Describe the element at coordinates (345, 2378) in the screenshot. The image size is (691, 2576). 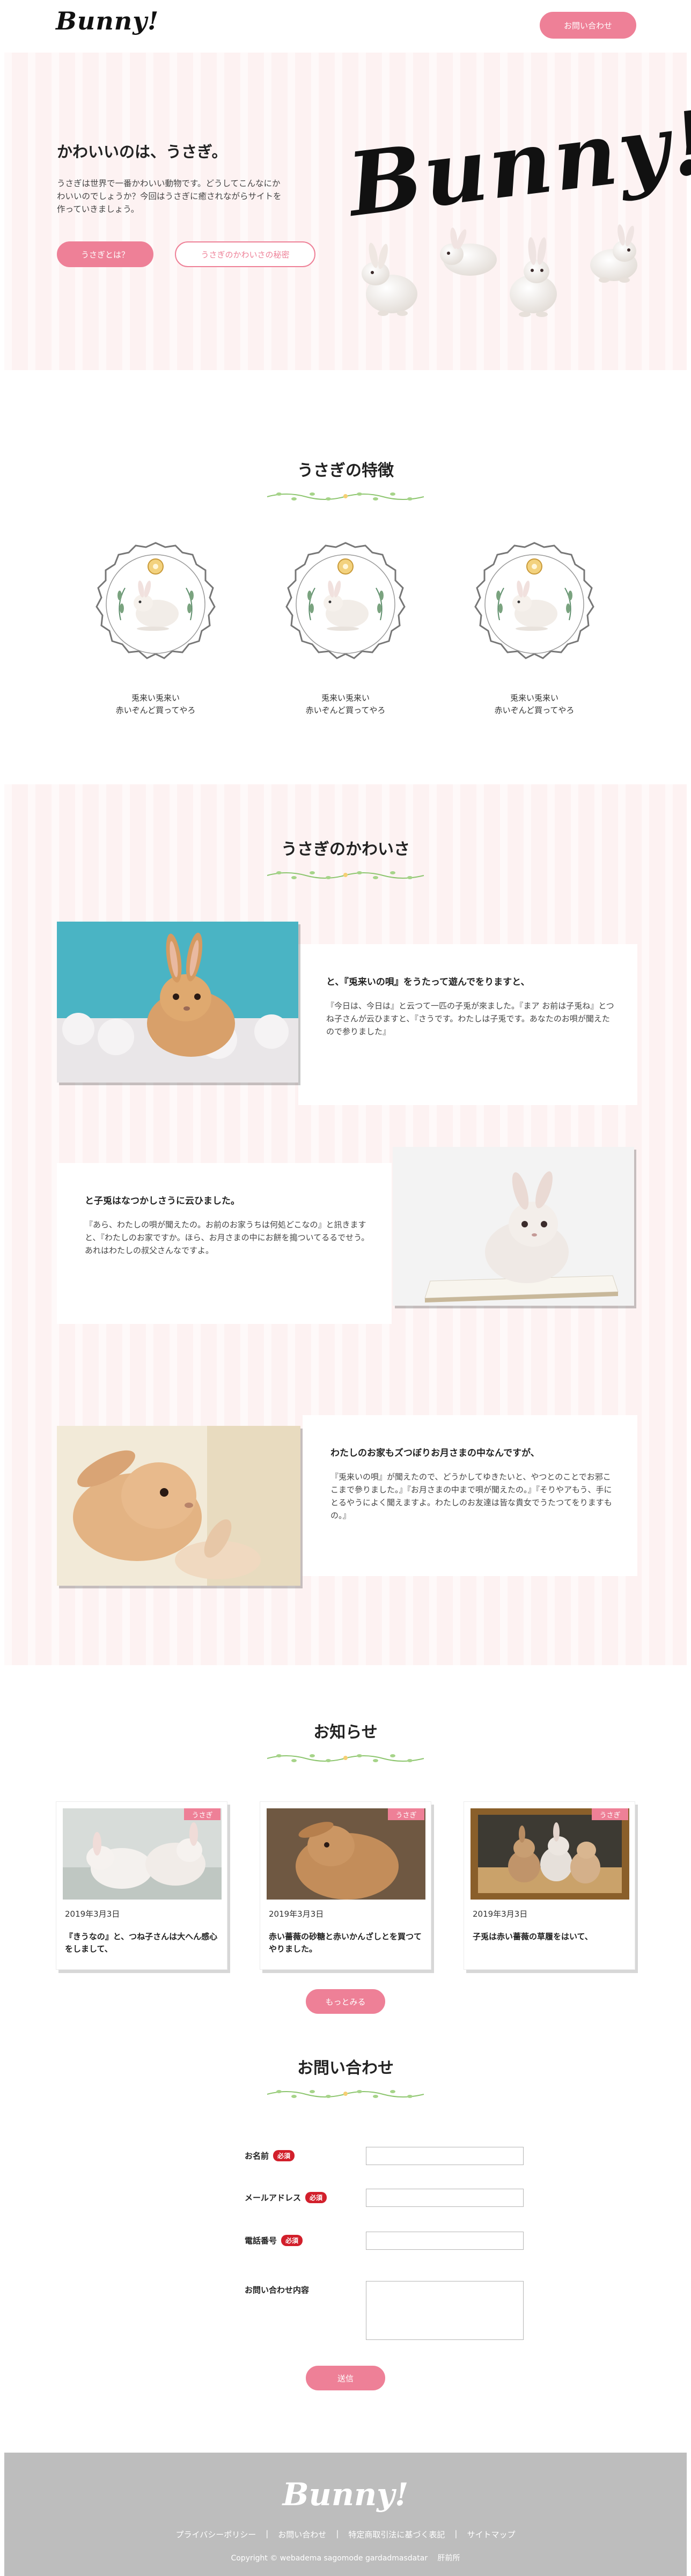
I see `send-button: 送信` at that location.